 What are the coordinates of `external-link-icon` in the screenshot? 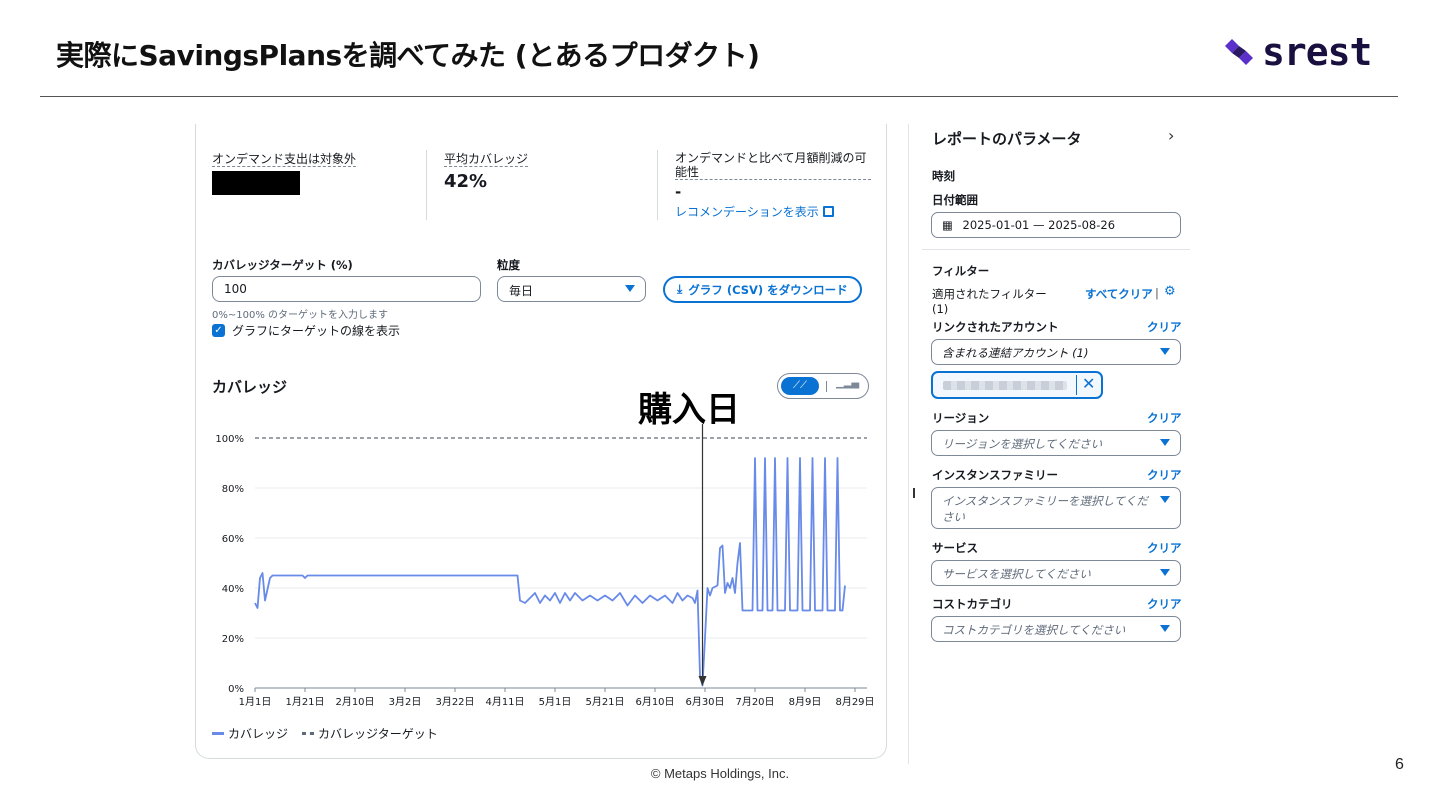 It's located at (828, 211).